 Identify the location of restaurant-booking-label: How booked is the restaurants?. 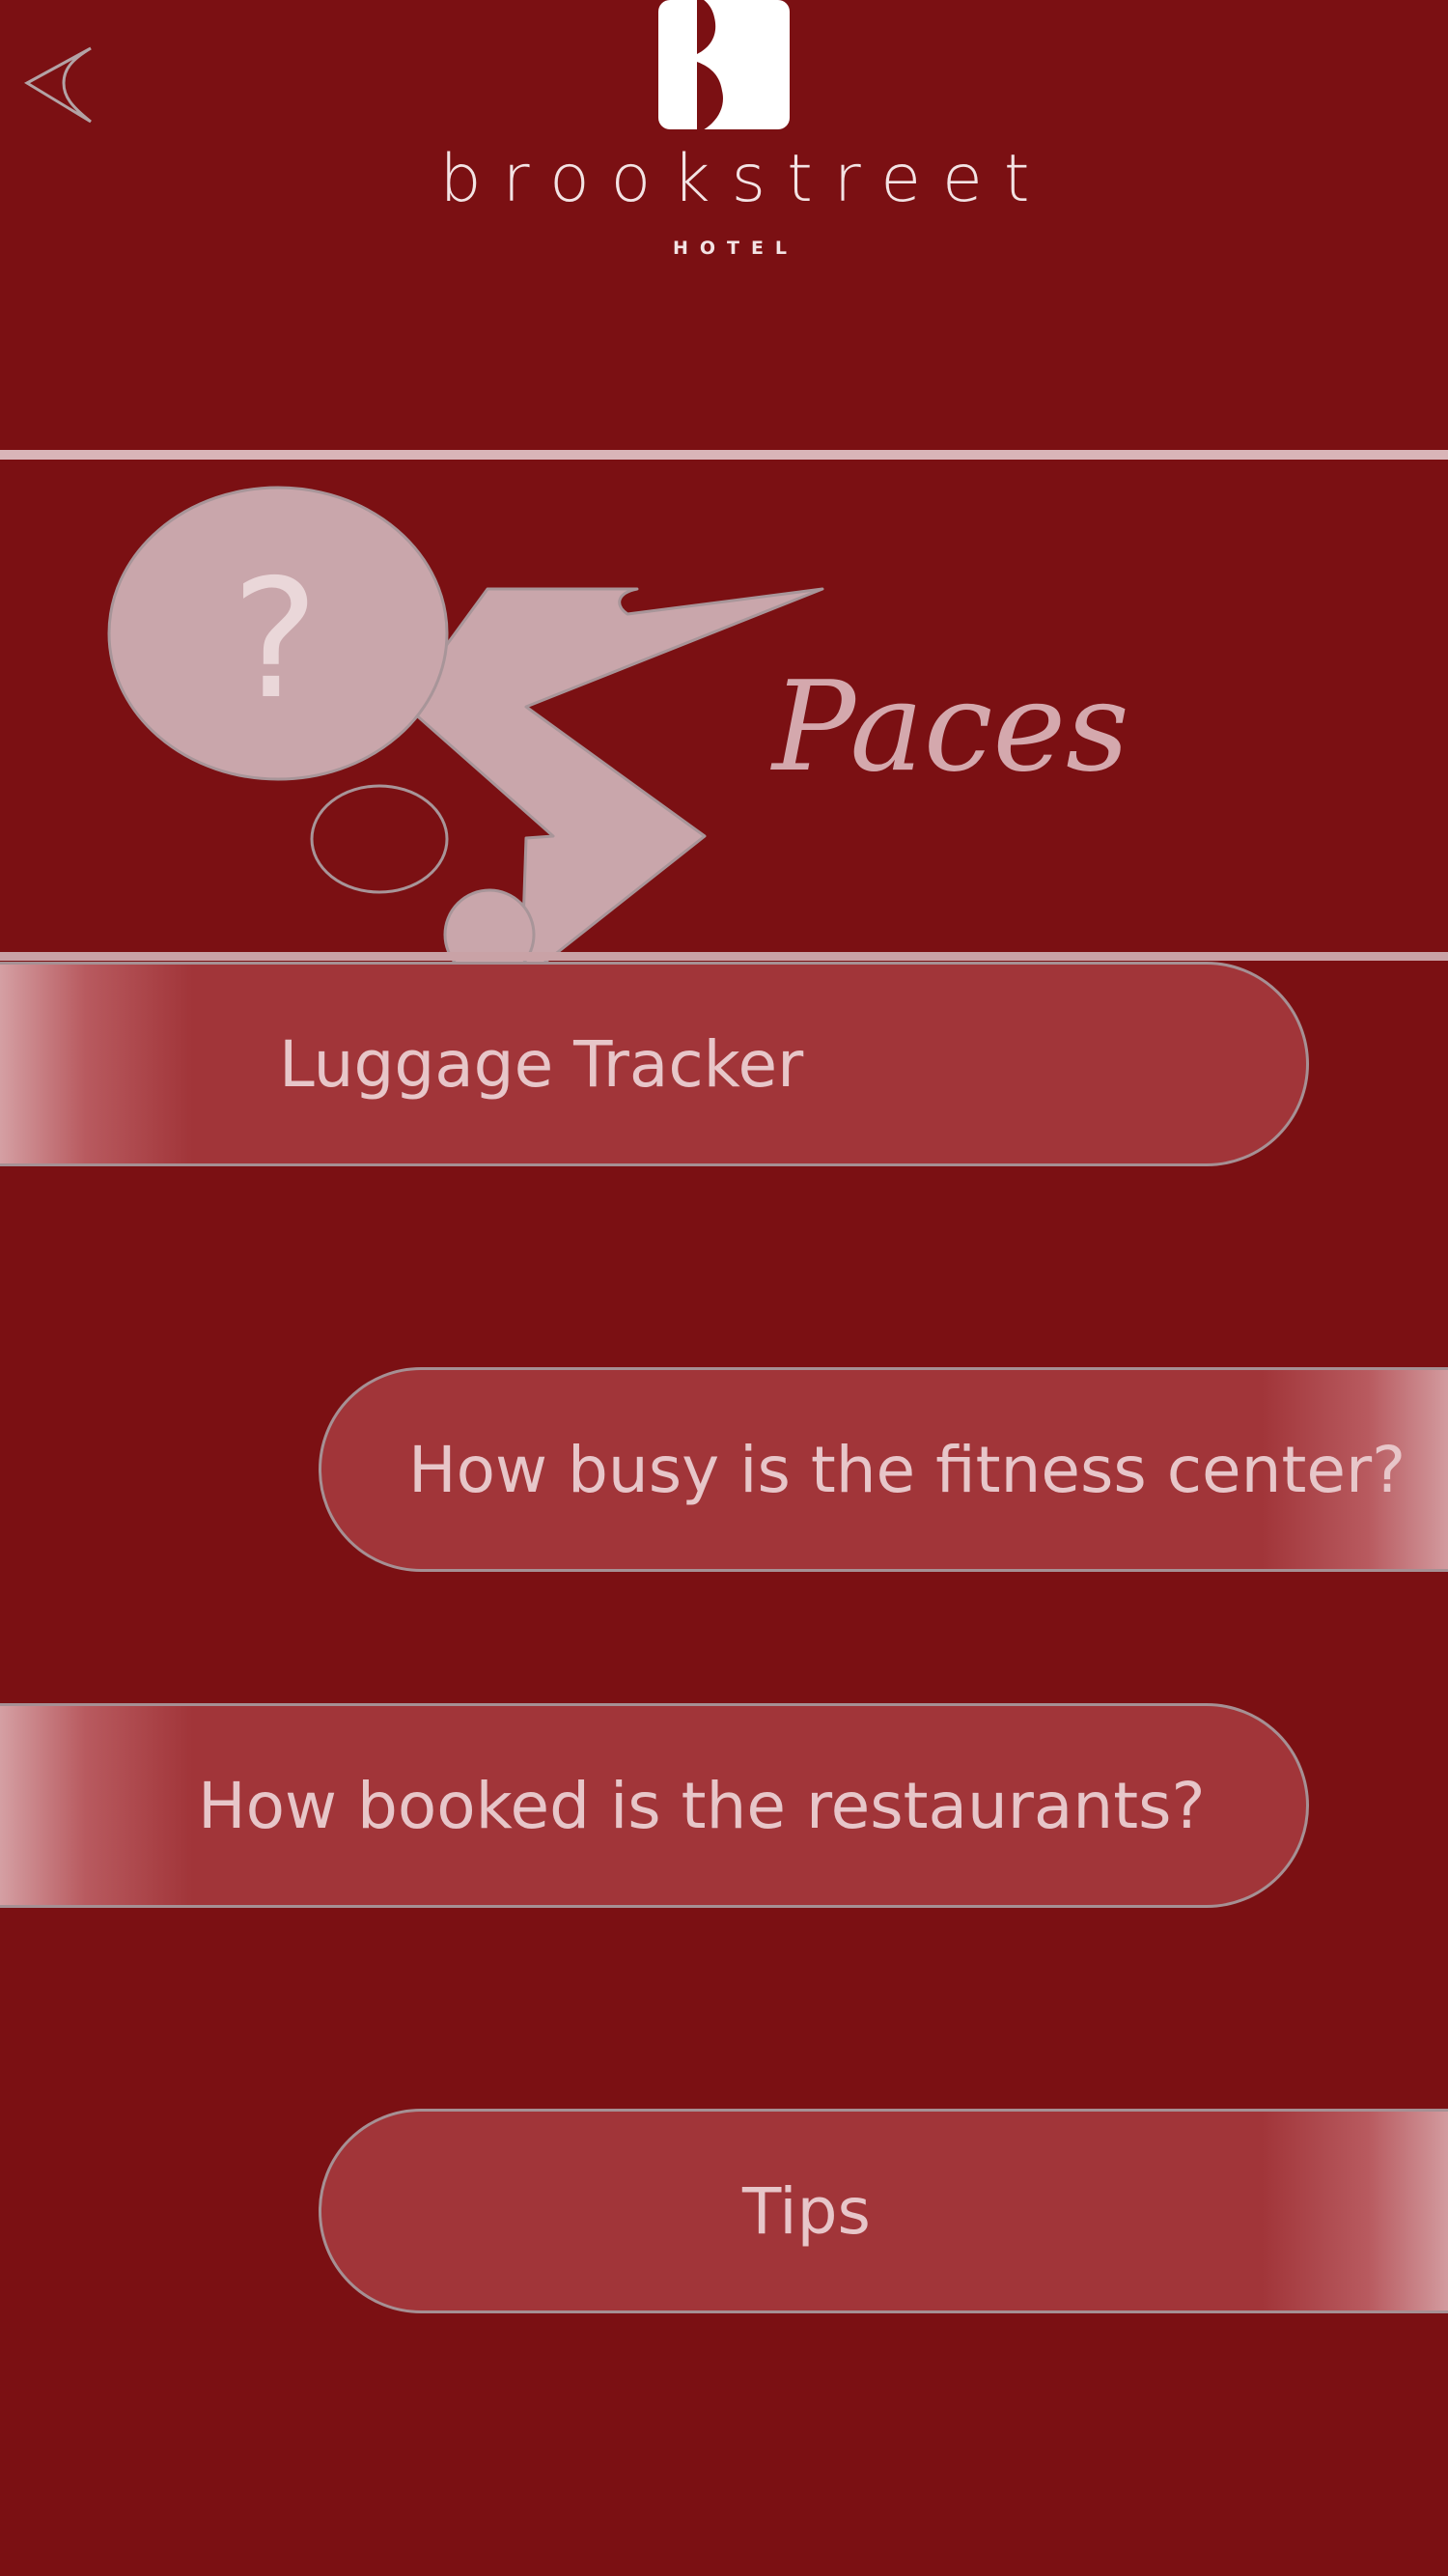
(702, 1806).